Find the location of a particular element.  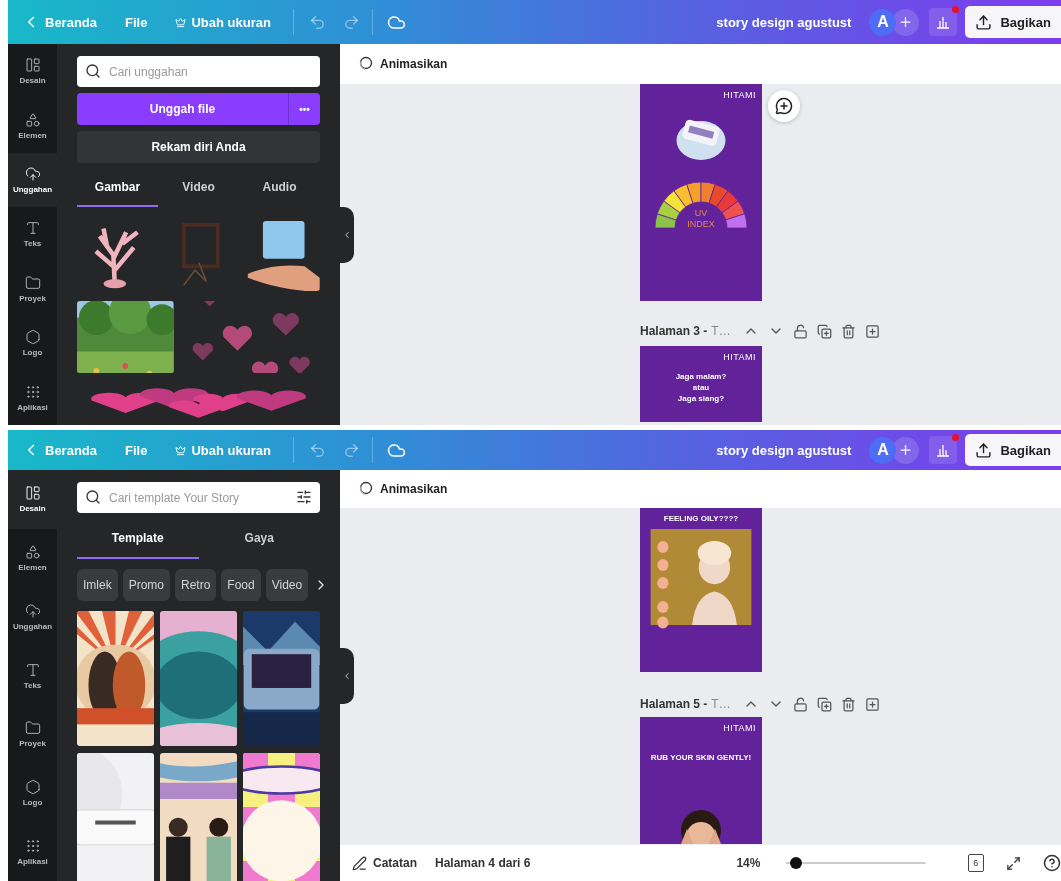

uv-index-gauge-drawing: UV INDEX is located at coordinates (701, 203).